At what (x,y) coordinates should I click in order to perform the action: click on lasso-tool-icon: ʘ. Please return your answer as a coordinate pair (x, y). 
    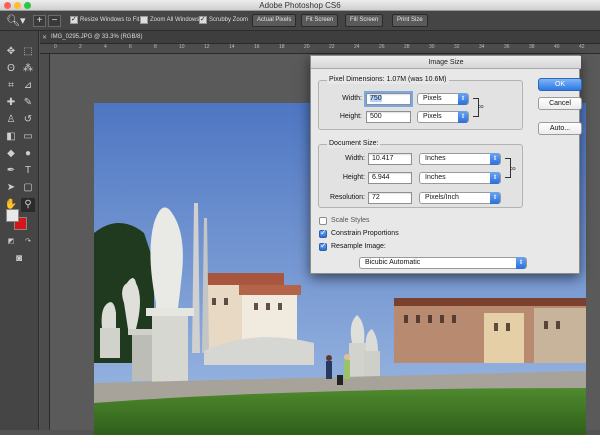
    Looking at the image, I should click on (11, 69).